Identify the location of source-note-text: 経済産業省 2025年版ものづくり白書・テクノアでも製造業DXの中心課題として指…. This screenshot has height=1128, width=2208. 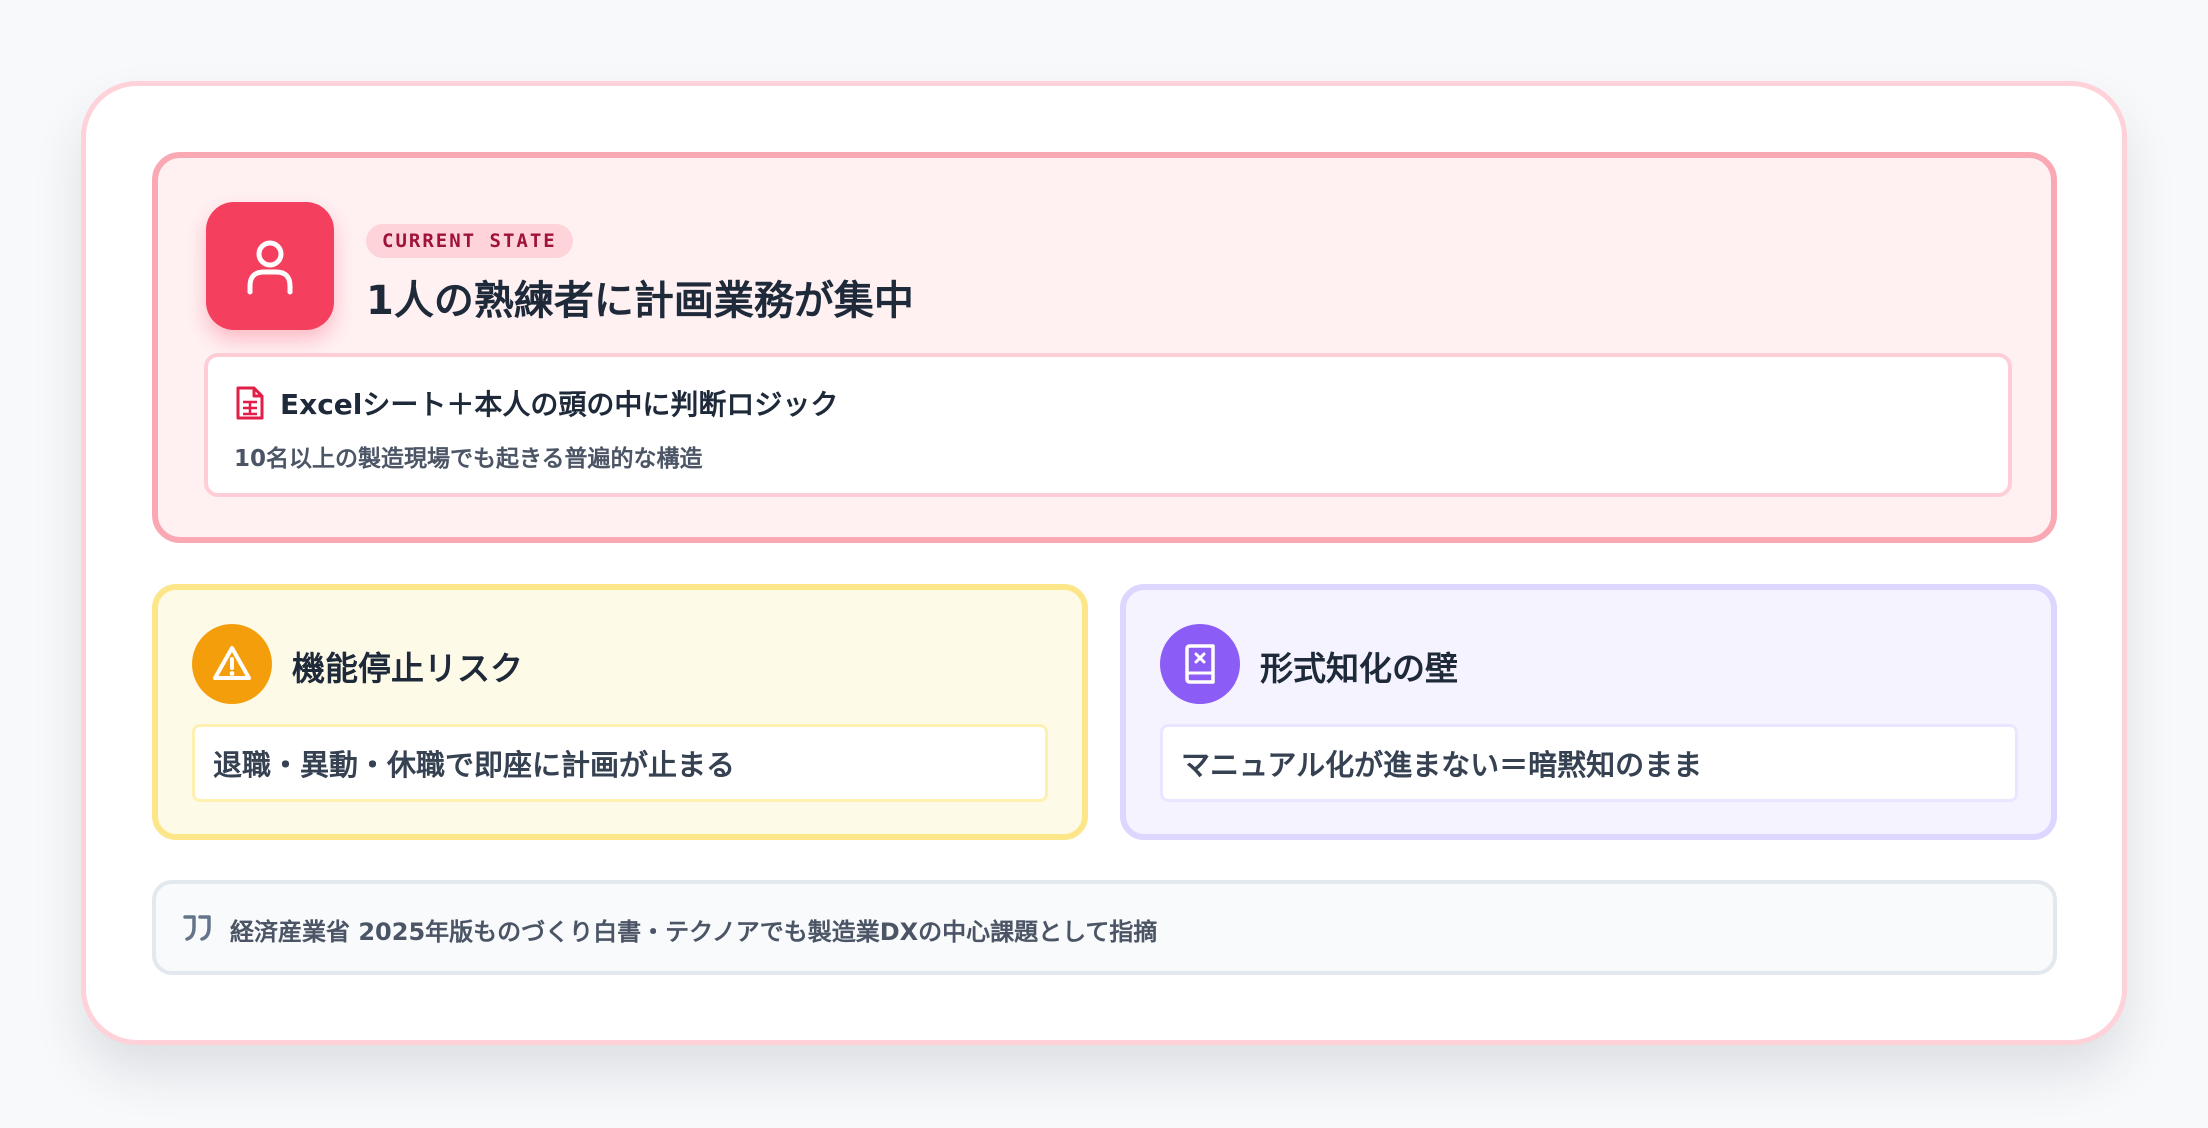
(694, 932).